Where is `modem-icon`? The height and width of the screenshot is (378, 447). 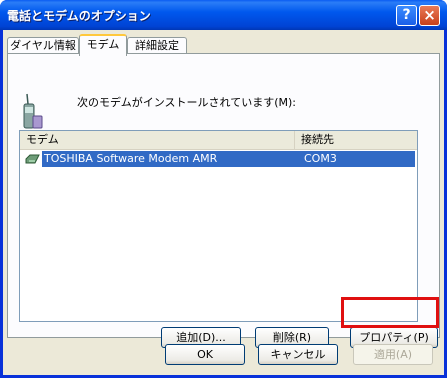
modem-icon is located at coordinates (32, 159).